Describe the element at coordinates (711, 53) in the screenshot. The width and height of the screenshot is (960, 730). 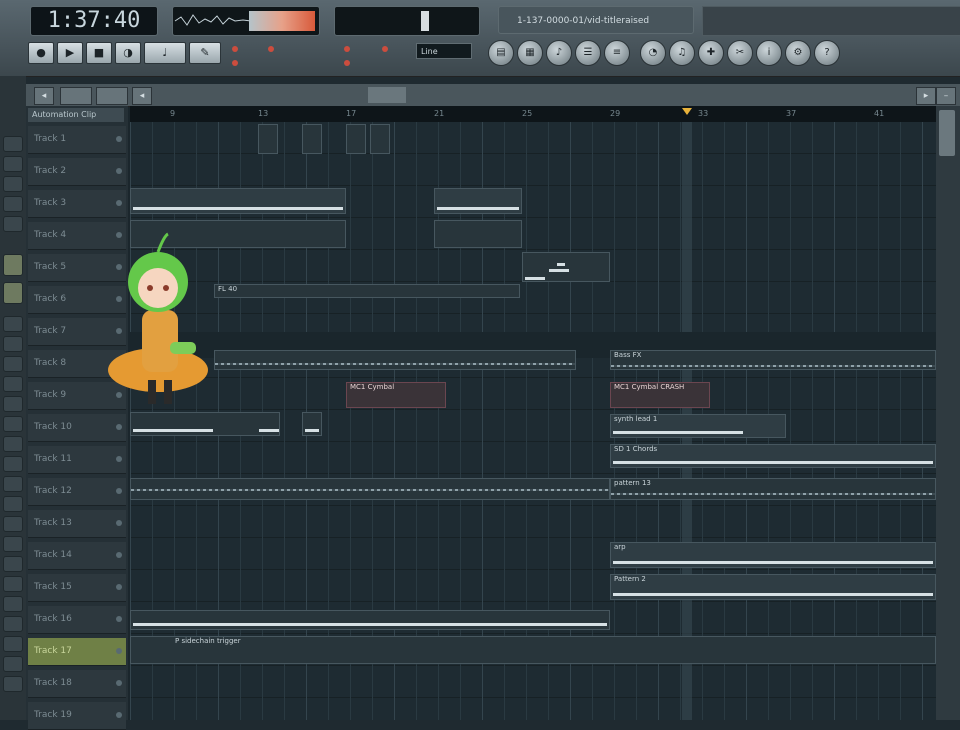
I see `plugin-icon: ✚` at that location.